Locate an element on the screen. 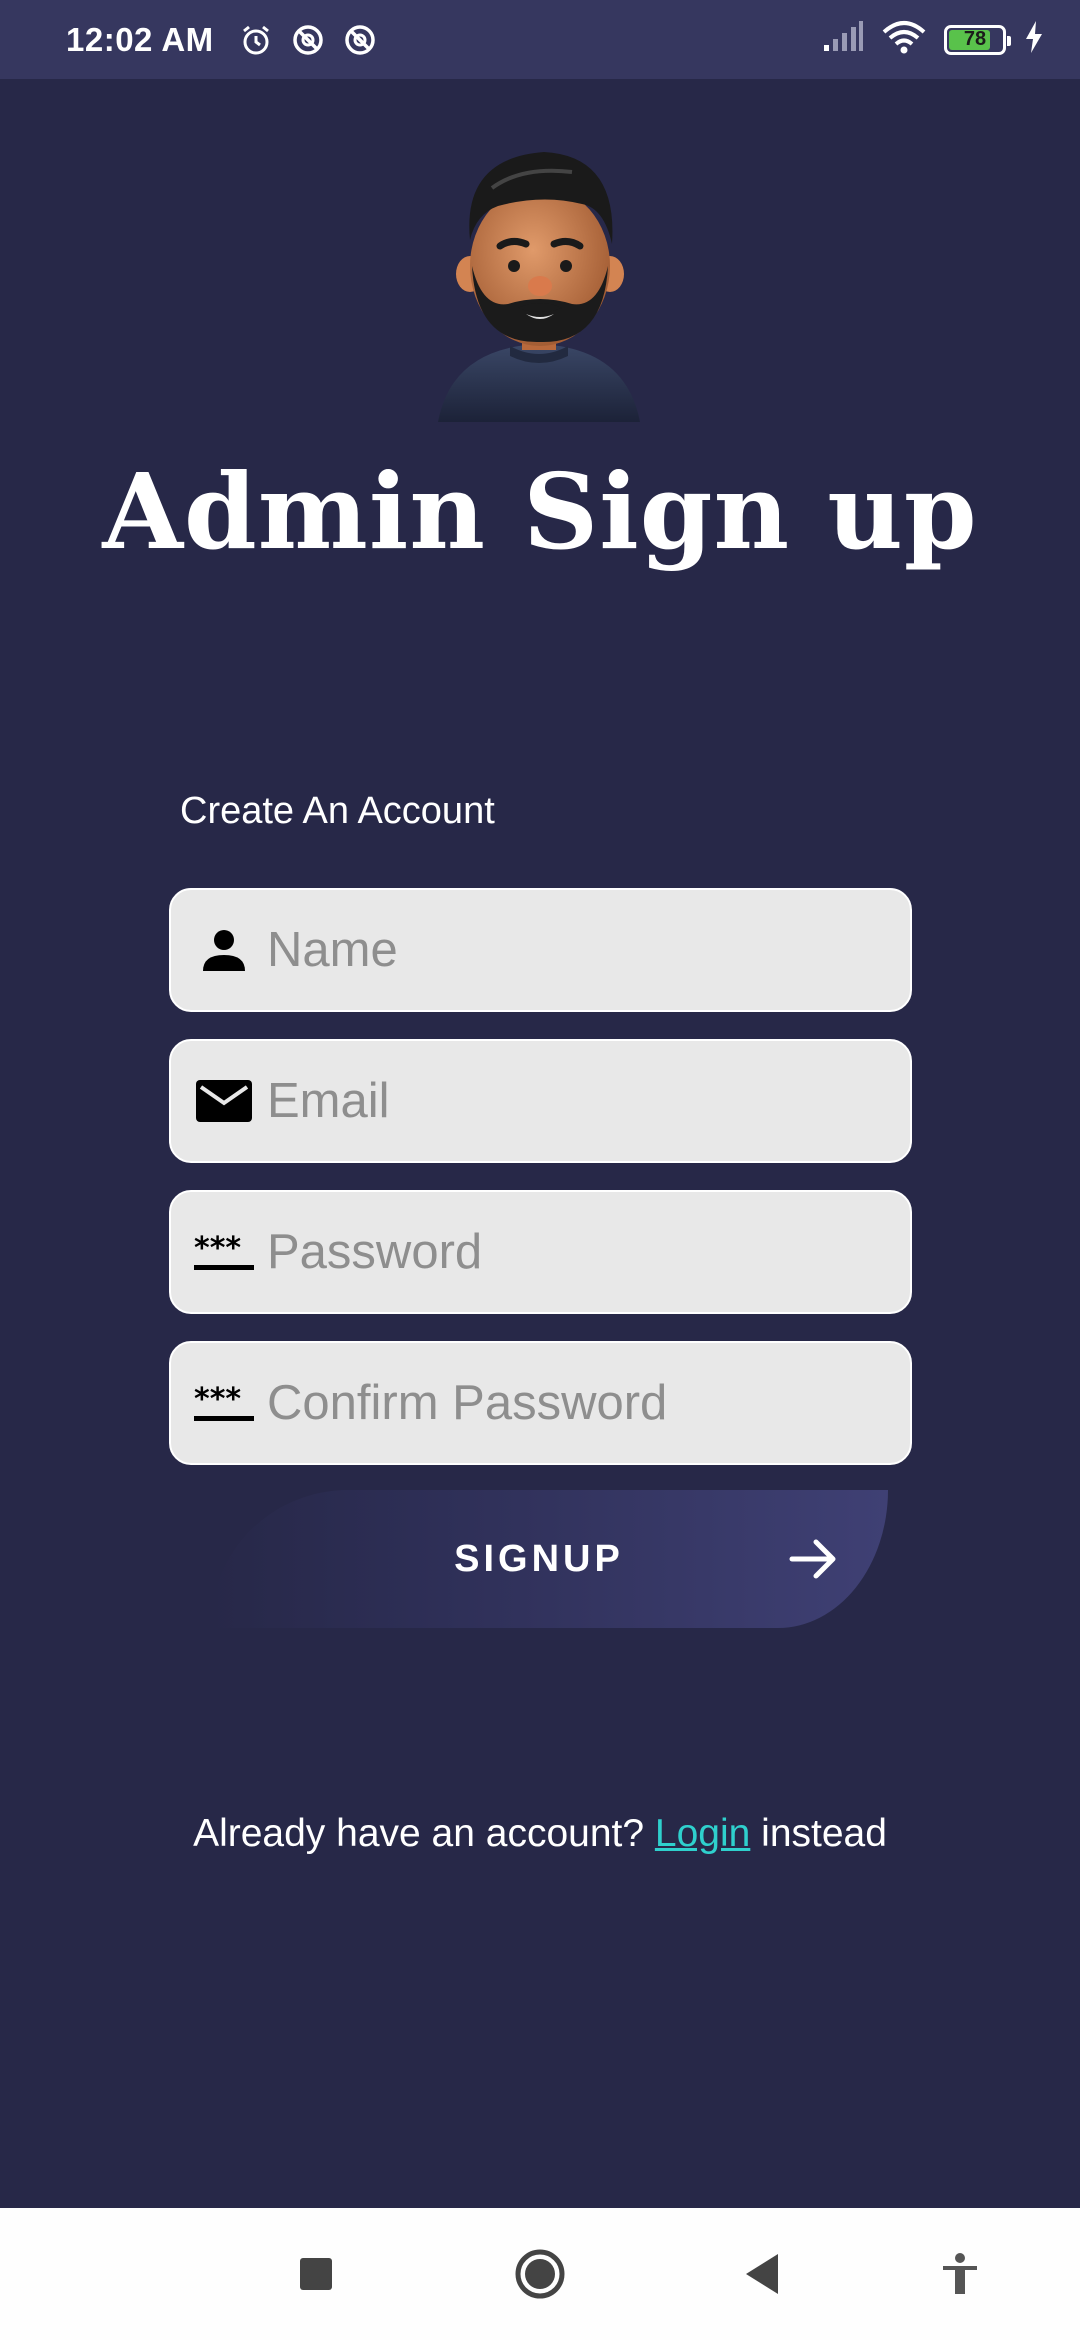  login-prompt-suffix: instead is located at coordinates (818, 1833).